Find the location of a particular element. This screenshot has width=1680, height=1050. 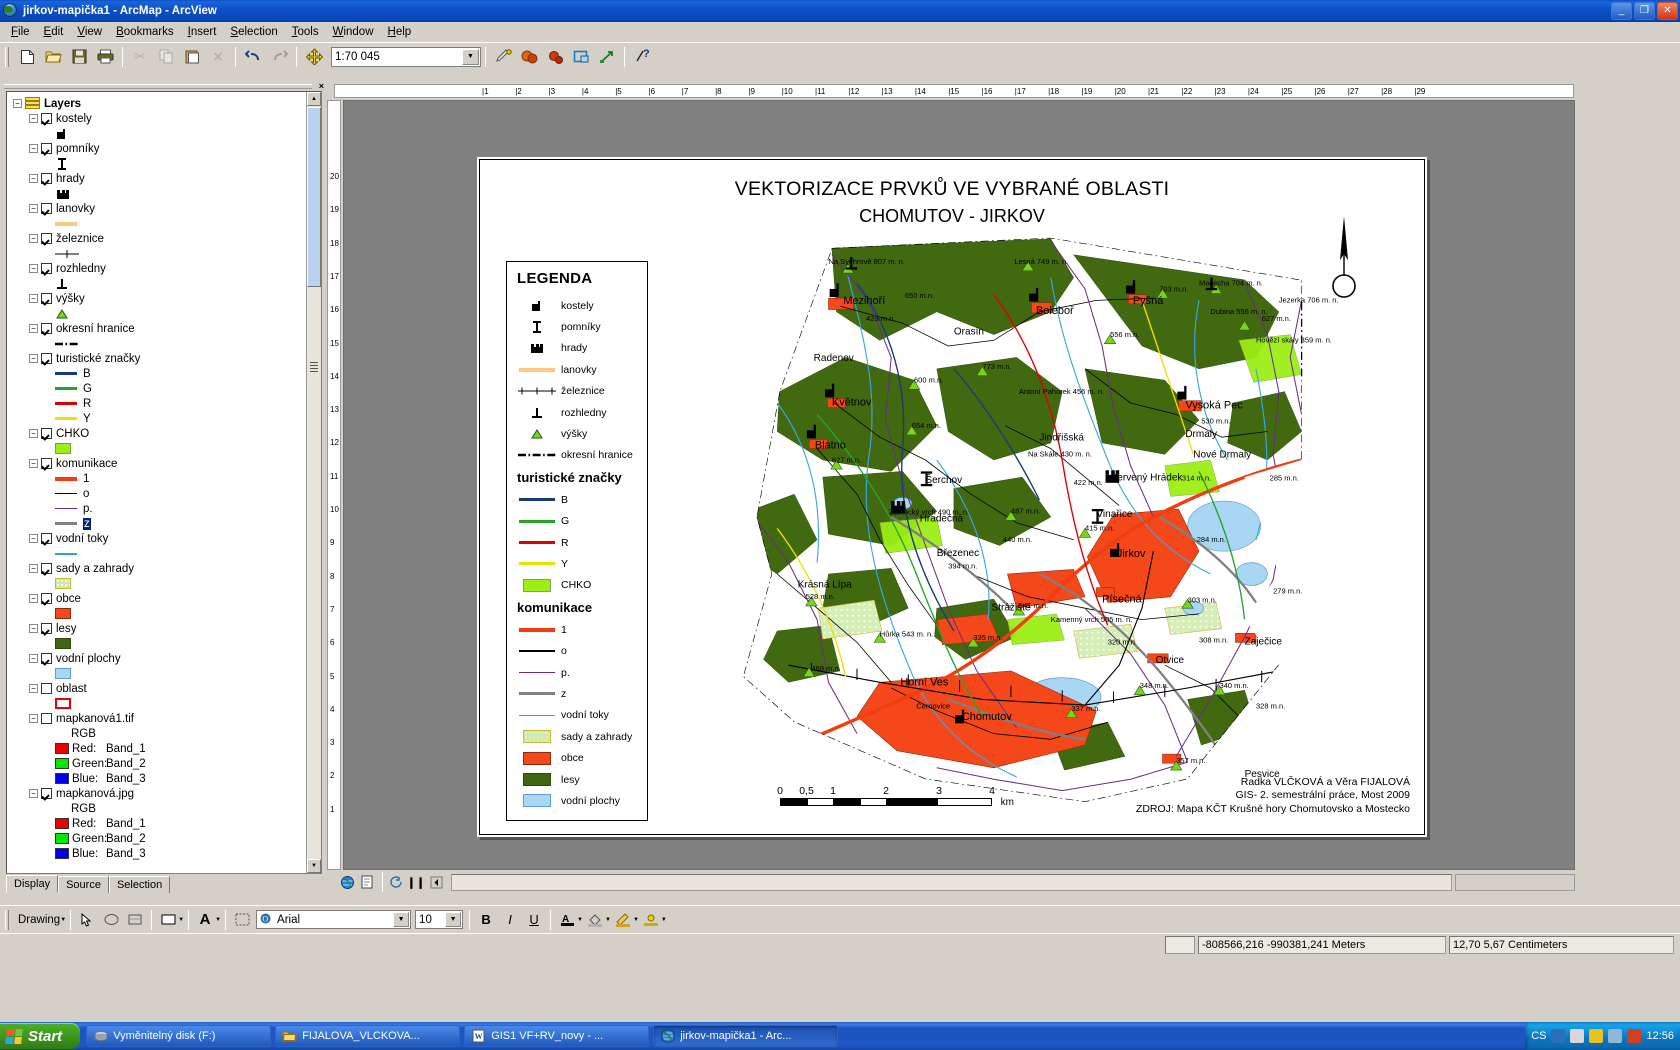

toc-raster-mapkanov-1-tif: − mapkanová1.tif is located at coordinates (160, 718).